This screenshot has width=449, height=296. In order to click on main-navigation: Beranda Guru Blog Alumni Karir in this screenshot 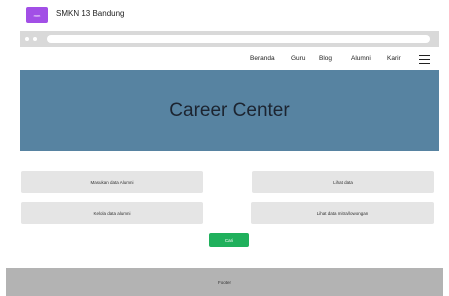, I will do `click(229, 59)`.